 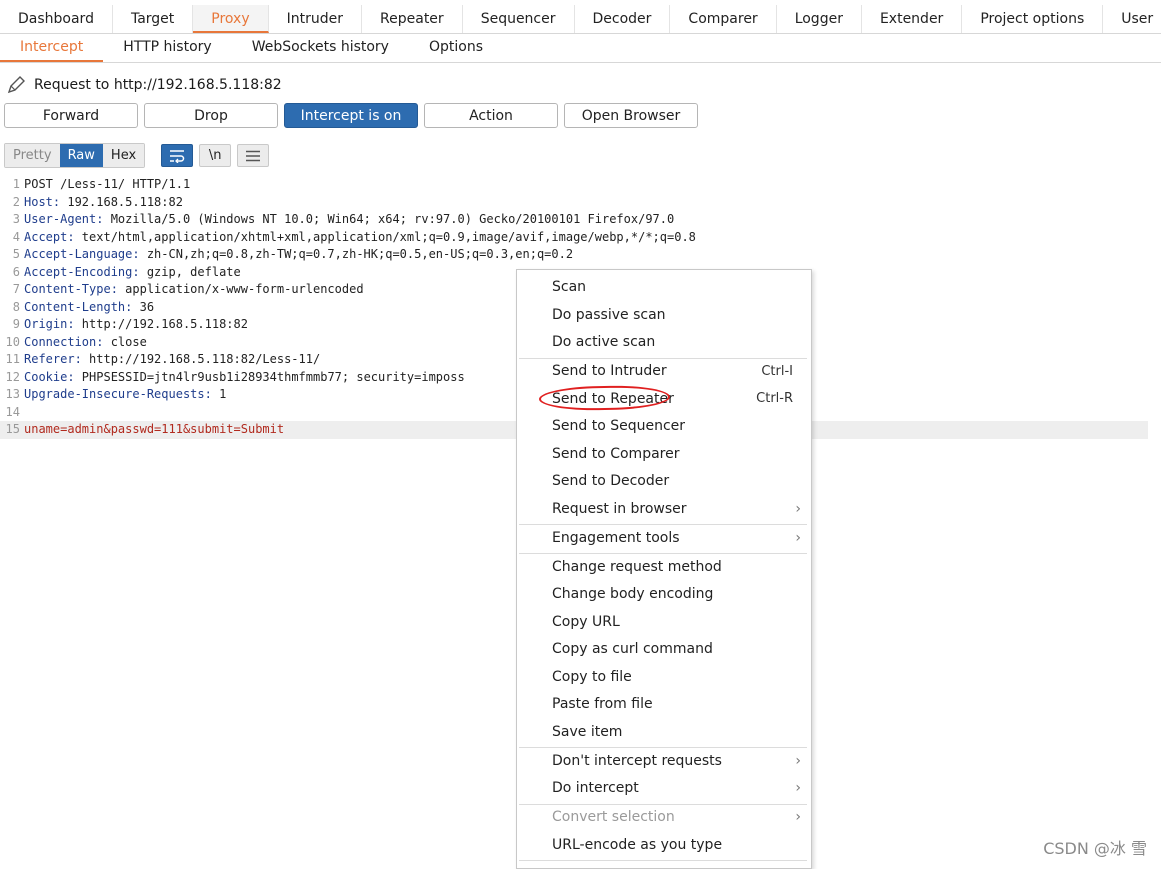 I want to click on menu-item-send-to-comparer: Send to Comparer, so click(x=663, y=454).